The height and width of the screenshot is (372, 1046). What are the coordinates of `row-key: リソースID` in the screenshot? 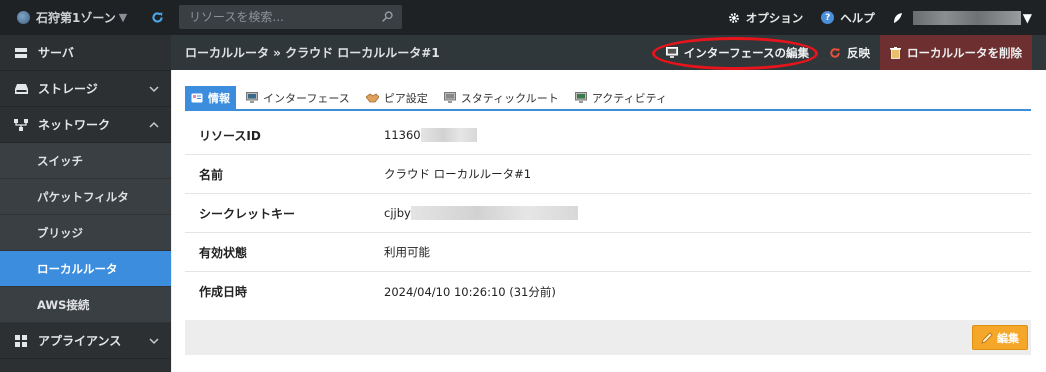 It's located at (230, 135).